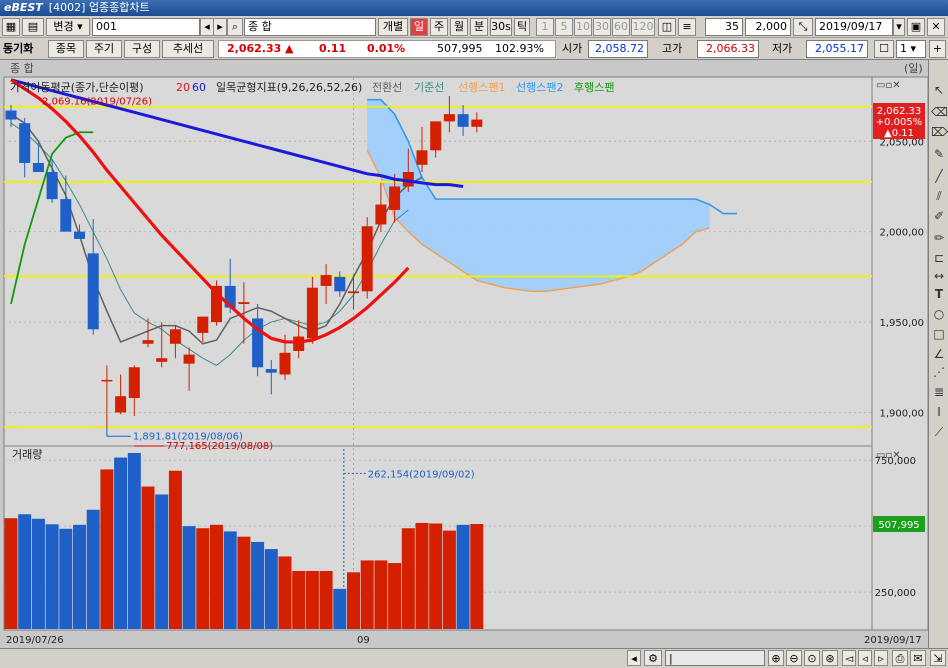  Describe the element at coordinates (938, 658) in the screenshot. I see `expand-icon: ⇲` at that location.